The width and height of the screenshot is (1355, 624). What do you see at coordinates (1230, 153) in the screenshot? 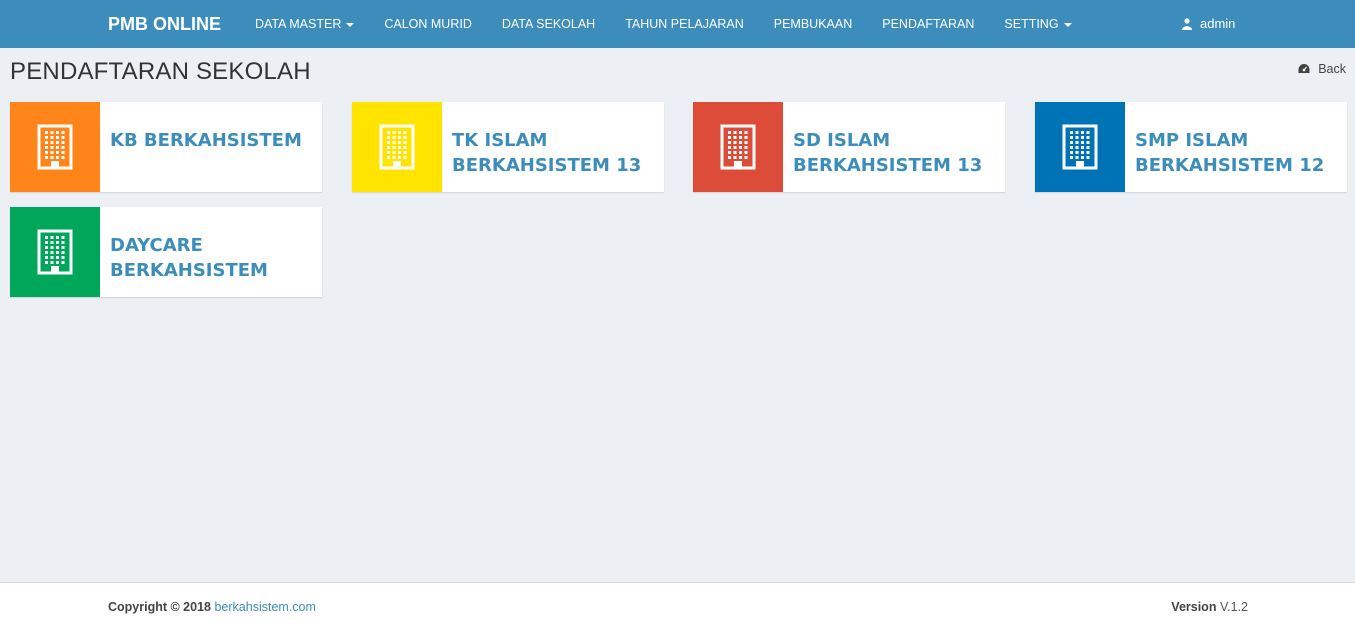
I see `school-name: SMP ISLAM BERKAHSISTEM 12` at bounding box center [1230, 153].